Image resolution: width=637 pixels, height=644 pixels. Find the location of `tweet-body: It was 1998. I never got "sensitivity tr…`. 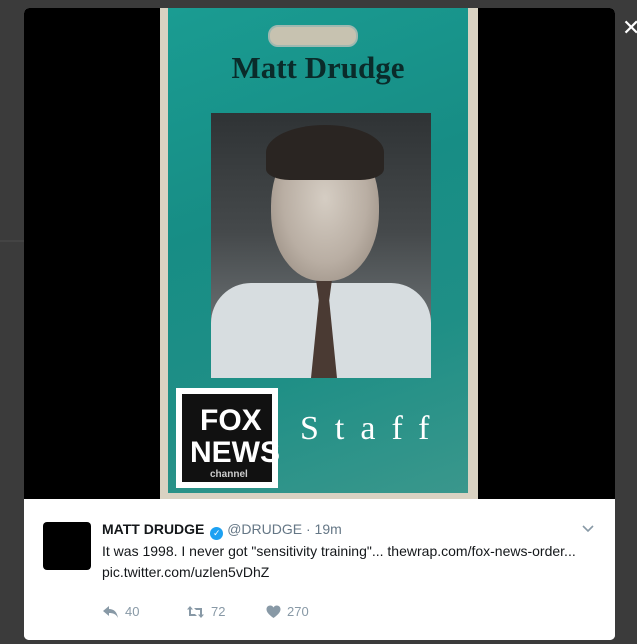

tweet-body: It was 1998. I never got "sensitivity tr… is located at coordinates (243, 551).